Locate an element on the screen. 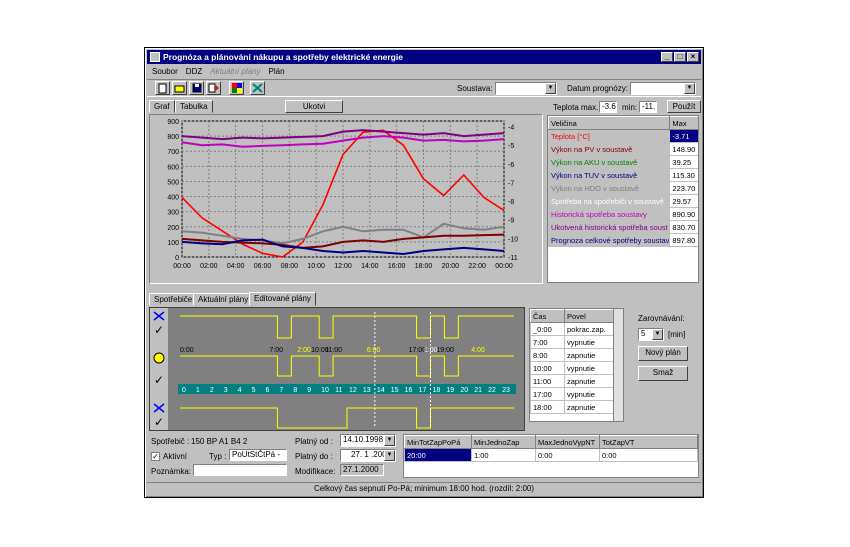 The image size is (850, 547). command-row: 10:00 vypnutie is located at coordinates (573, 368).